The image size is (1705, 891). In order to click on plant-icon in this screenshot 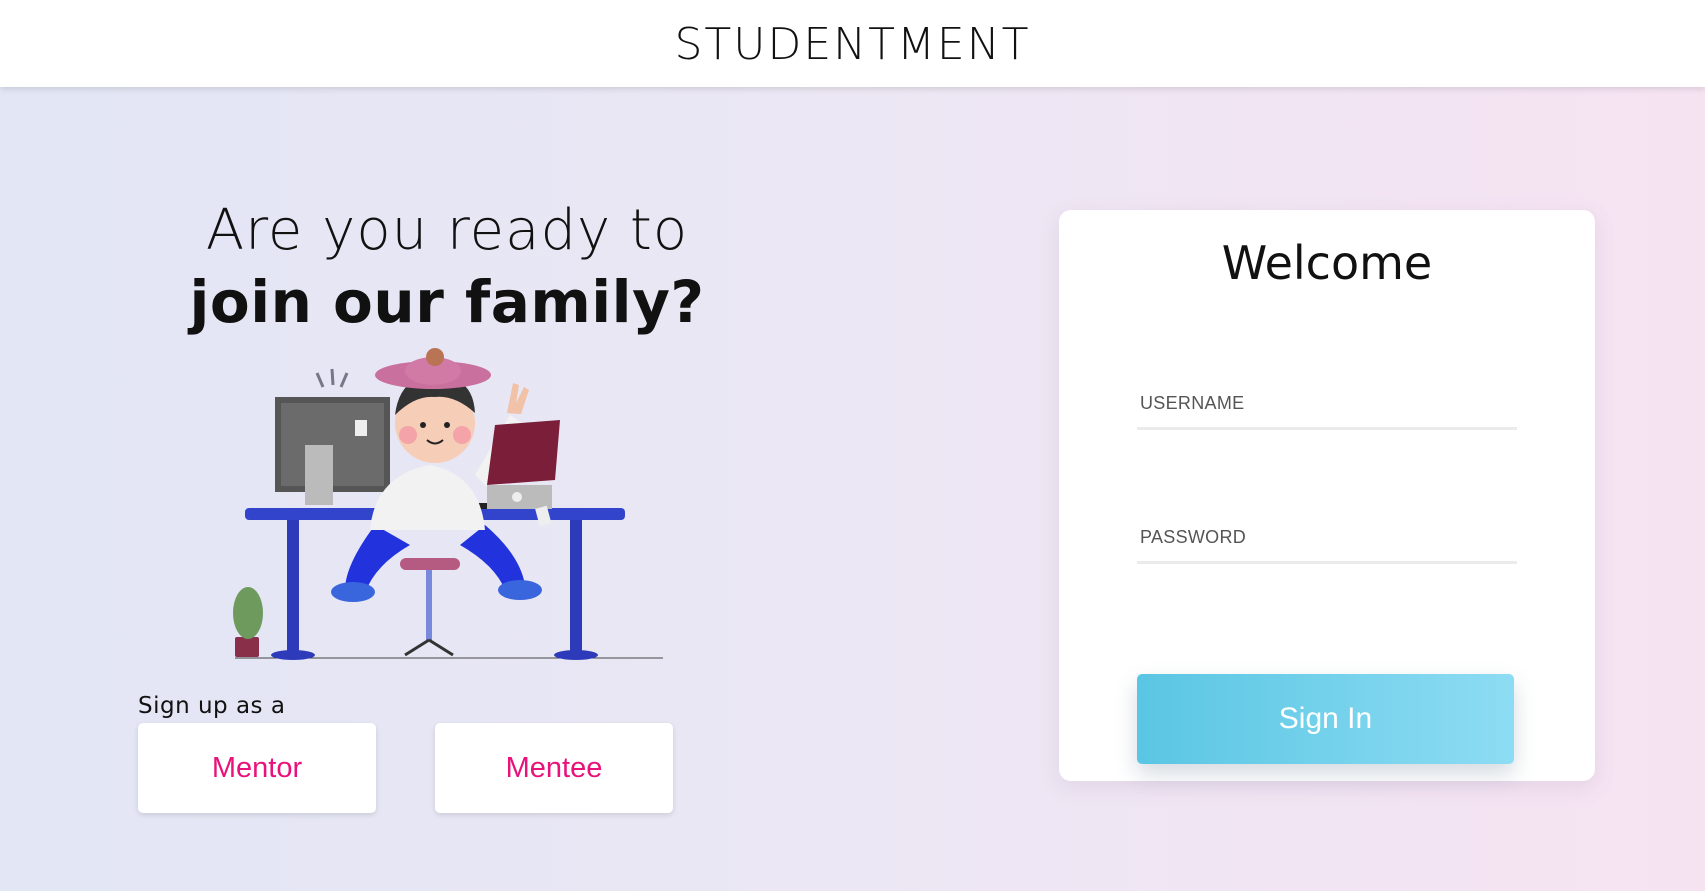, I will do `click(248, 622)`.